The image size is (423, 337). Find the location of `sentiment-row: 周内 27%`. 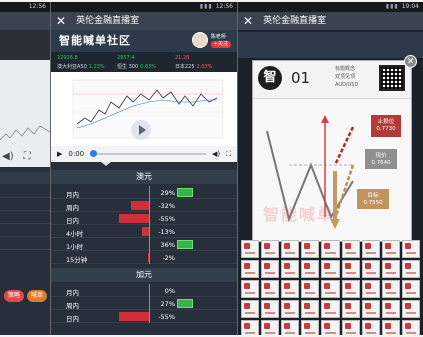

sentiment-row: 周内 27% is located at coordinates (144, 303).